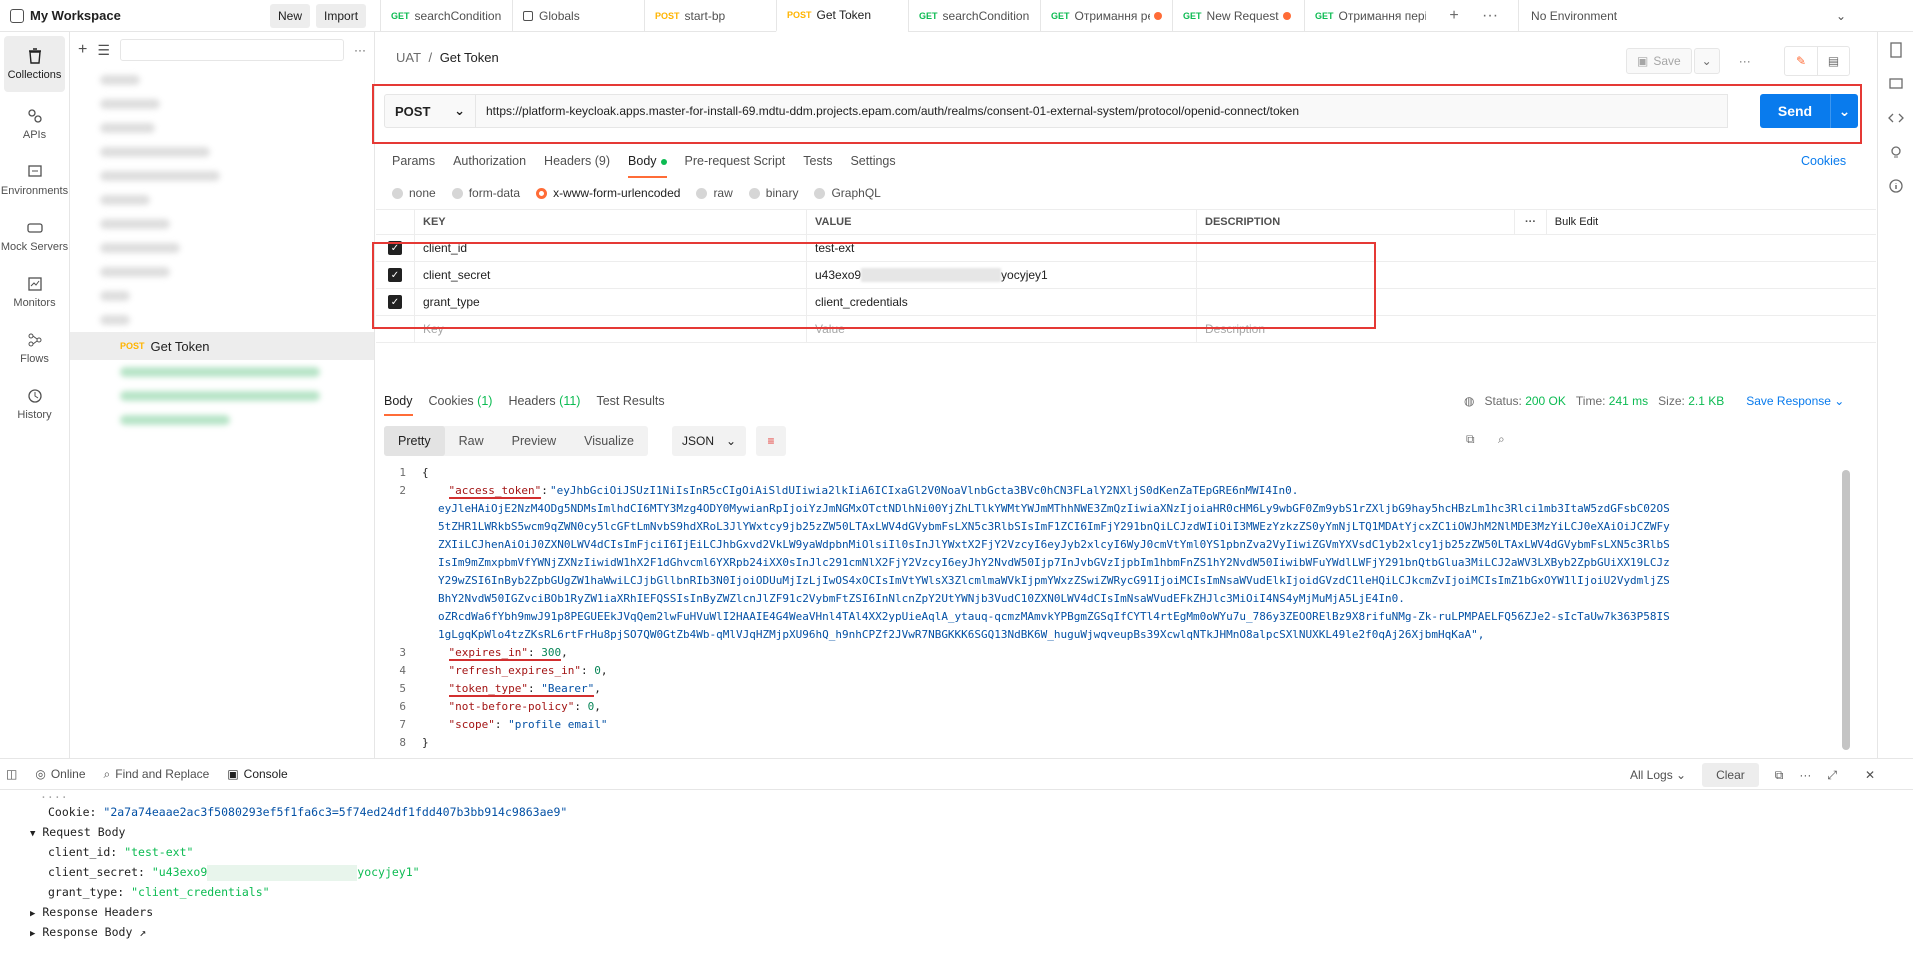 This screenshot has width=1913, height=969. I want to click on tab-pre-request-script: Pre-request Script, so click(735, 166).